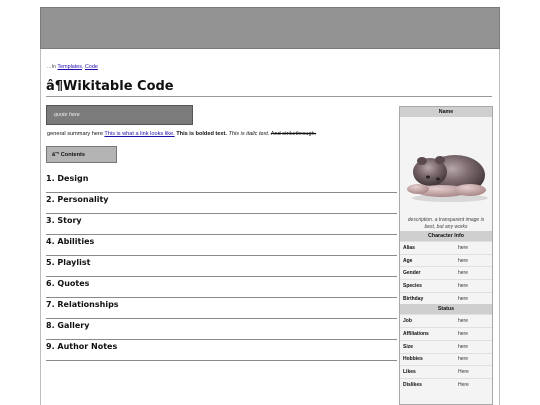  I want to click on character-info-header: Character Info, so click(446, 236).